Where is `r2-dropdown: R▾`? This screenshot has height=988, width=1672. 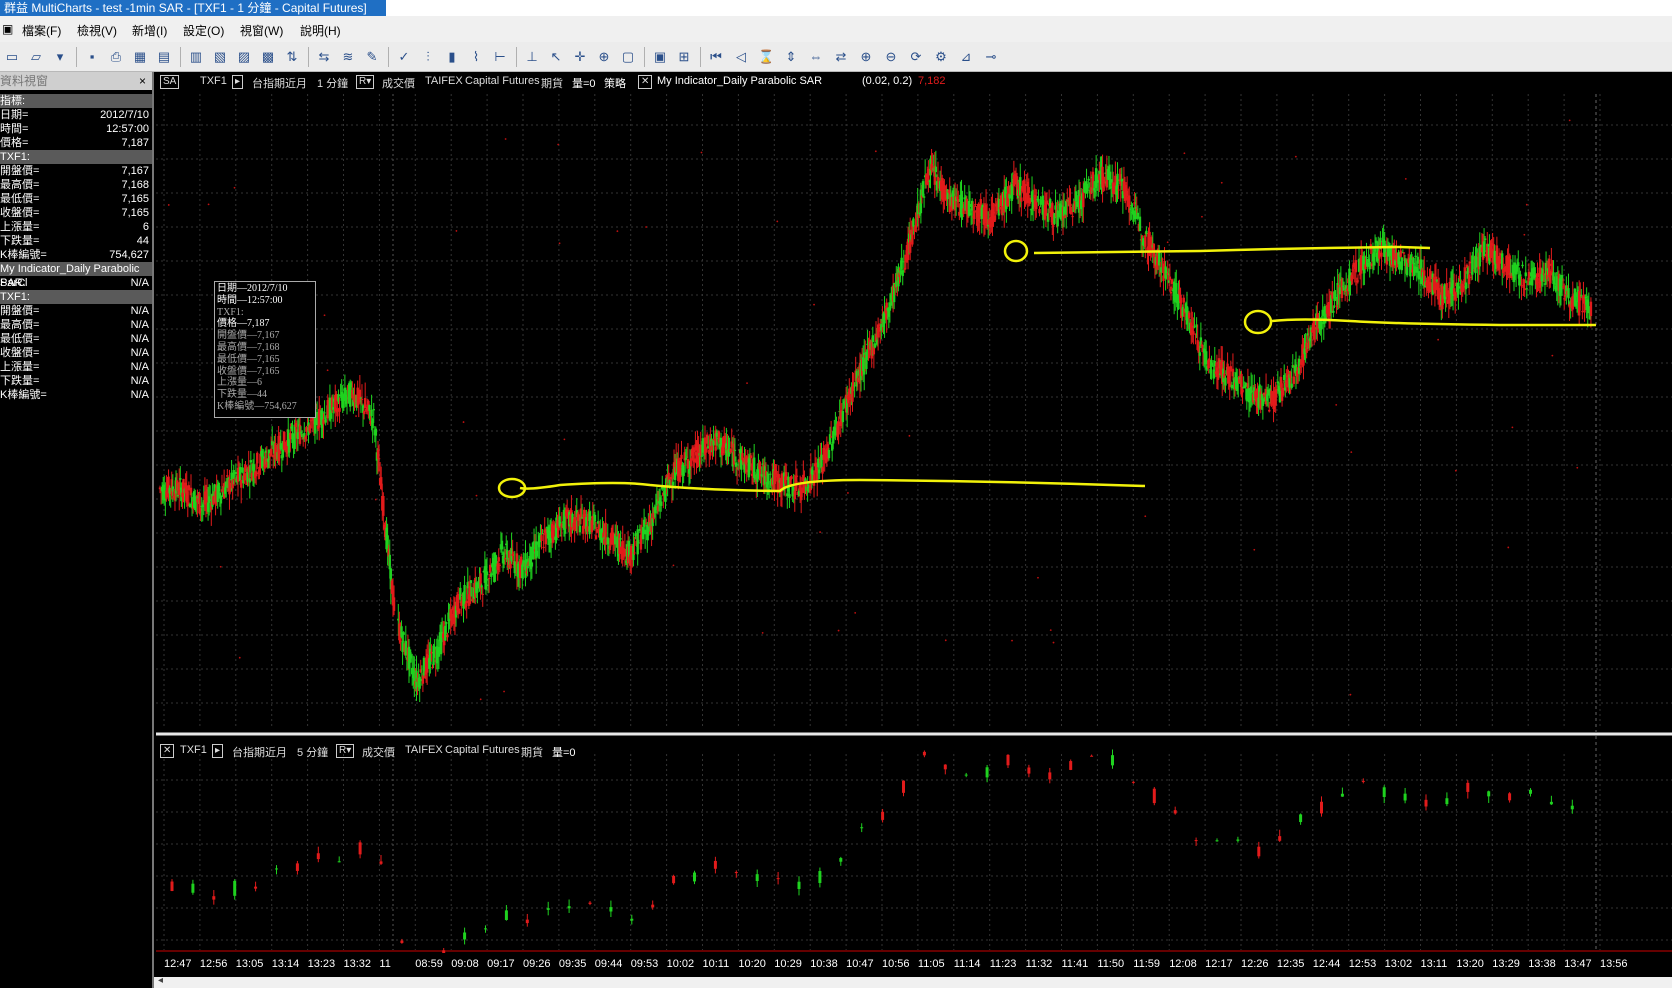 r2-dropdown: R▾ is located at coordinates (345, 751).